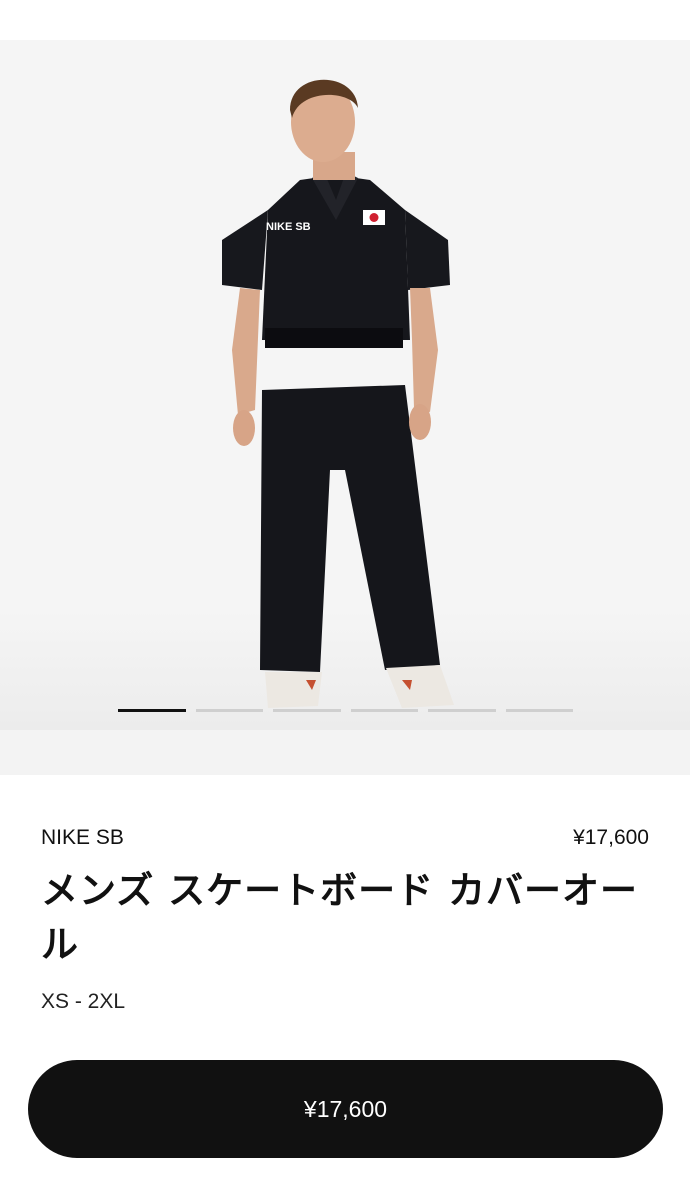  Describe the element at coordinates (345, 752) in the screenshot. I see `section-divider` at that location.